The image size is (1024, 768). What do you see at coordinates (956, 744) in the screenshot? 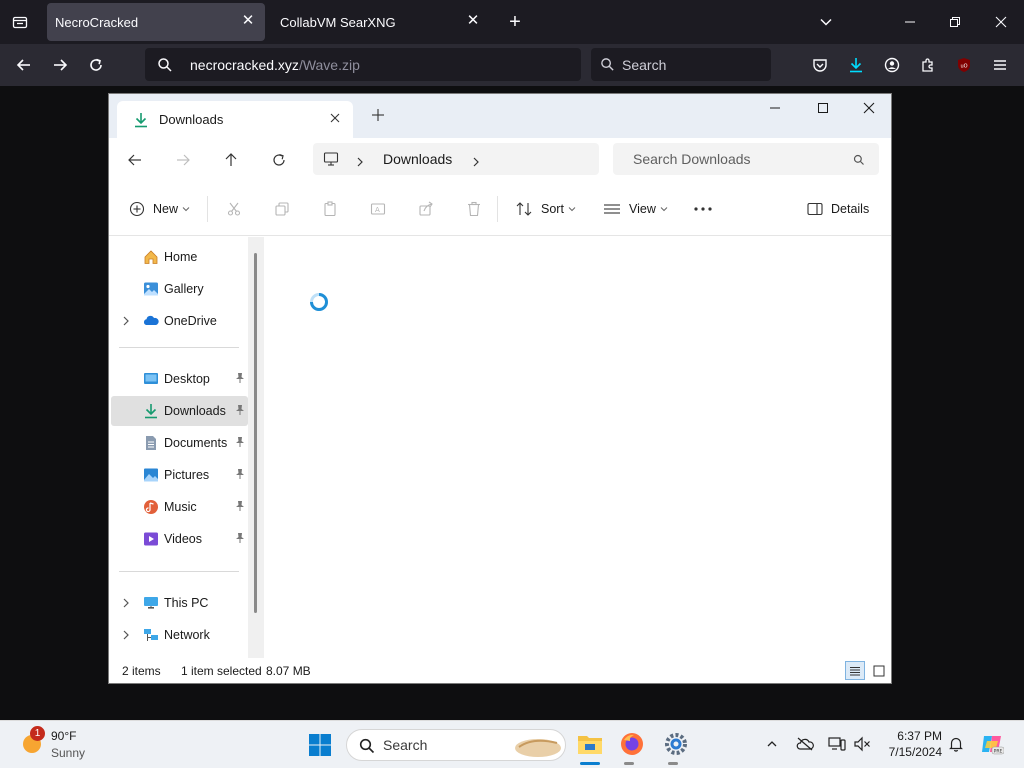
I see `notification-bell-icon` at bounding box center [956, 744].